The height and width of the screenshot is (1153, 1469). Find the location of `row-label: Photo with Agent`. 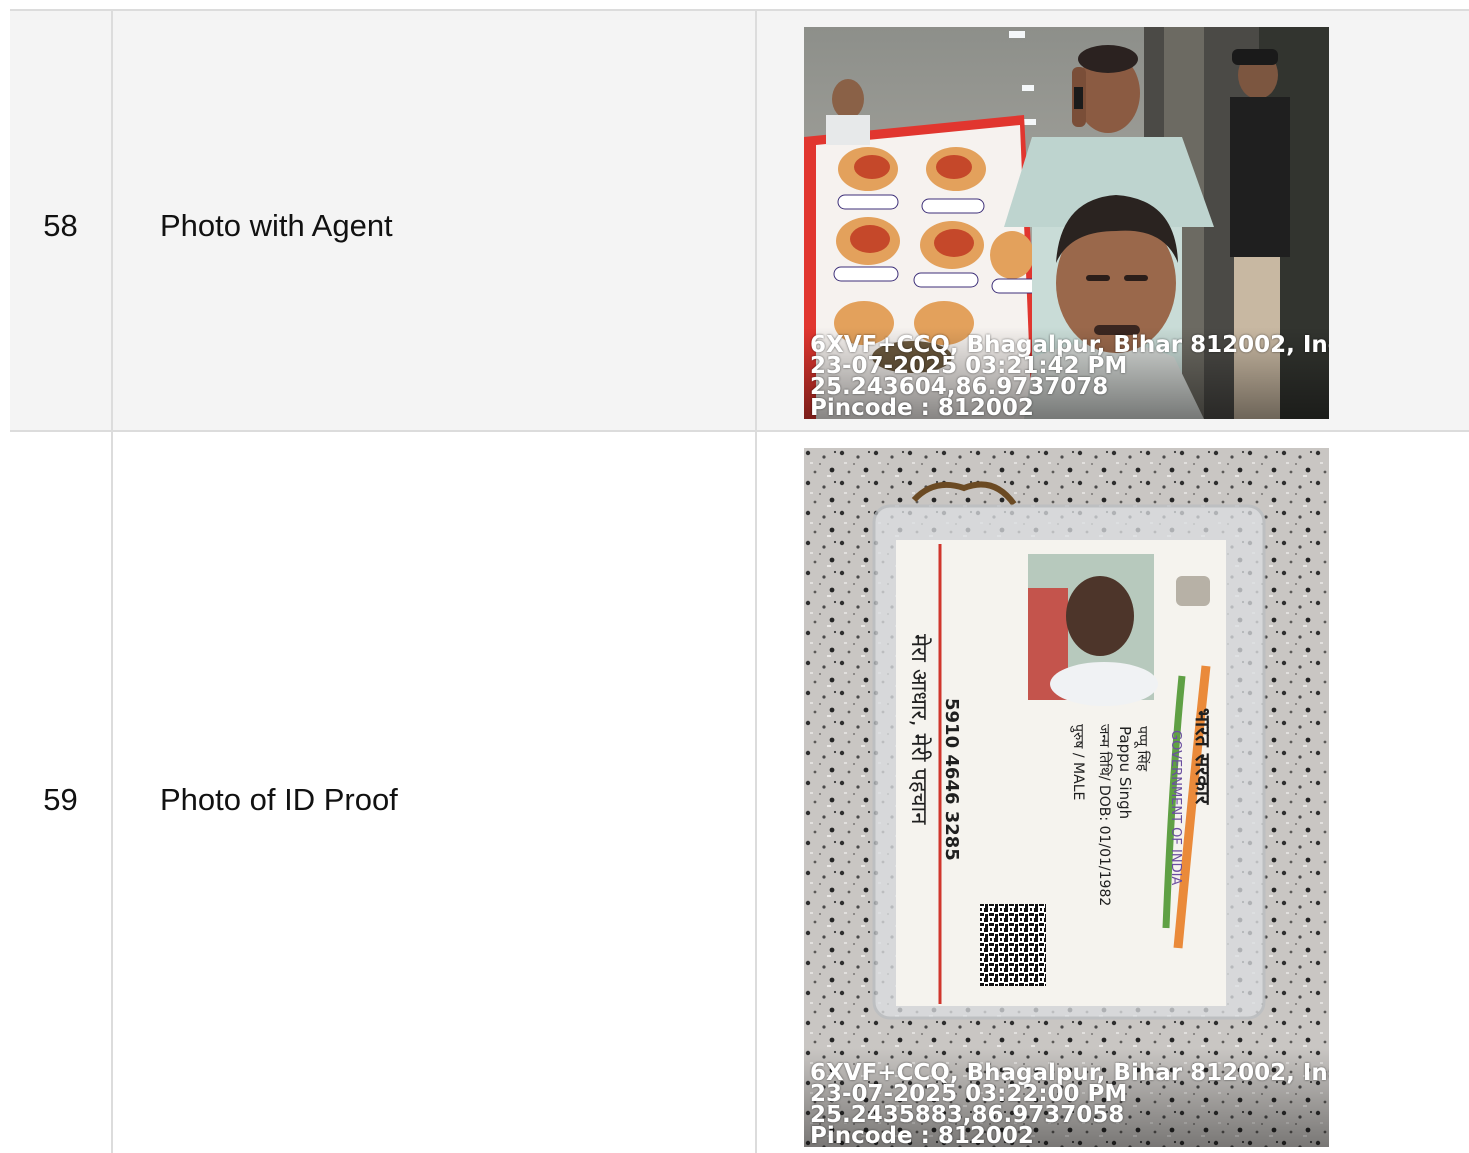

row-label: Photo with Agent is located at coordinates (276, 225).